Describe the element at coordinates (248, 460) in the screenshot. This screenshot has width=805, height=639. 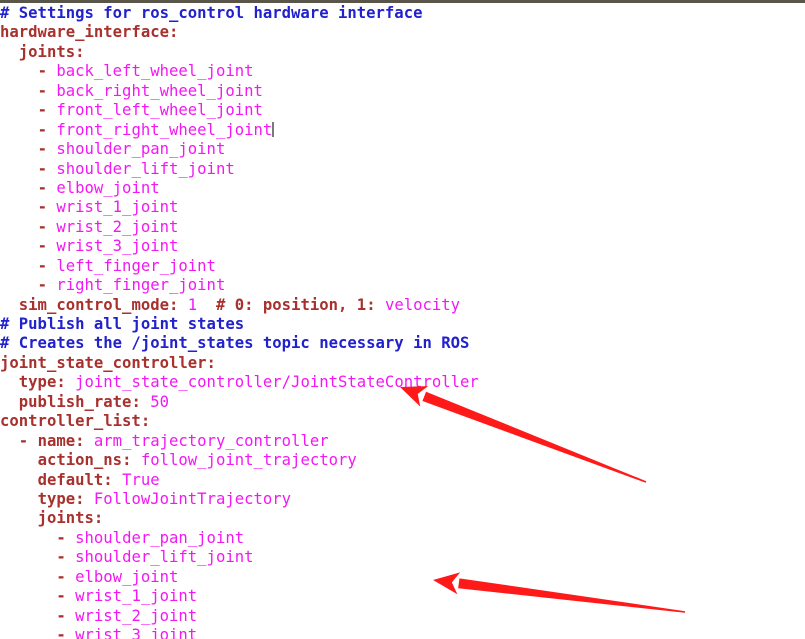
I see `code-token: follow_joint_trajectory` at that location.